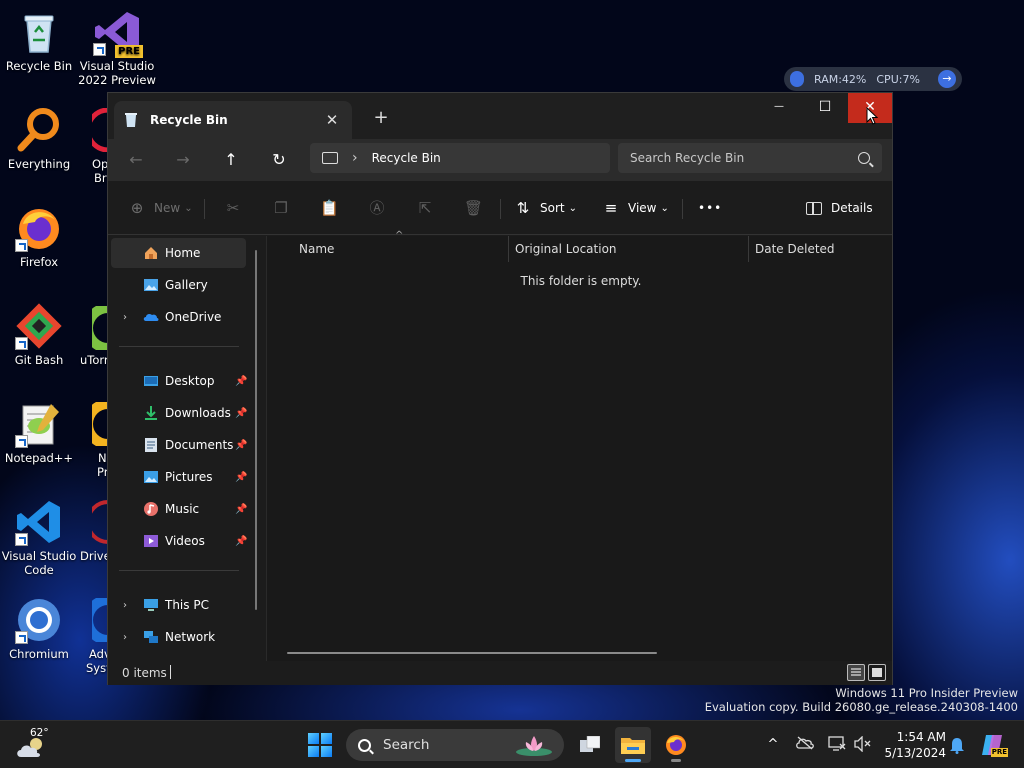  I want to click on videos-icon, so click(151, 541).